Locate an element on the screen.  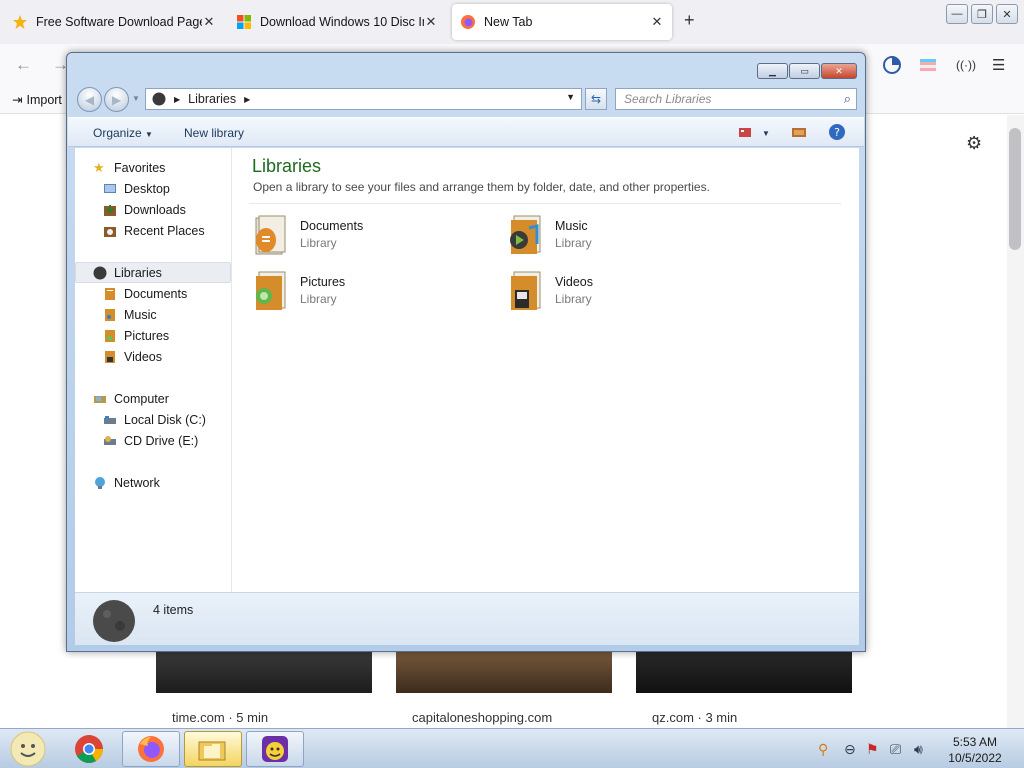
nav-desktop: Desktop is located at coordinates (136, 188).